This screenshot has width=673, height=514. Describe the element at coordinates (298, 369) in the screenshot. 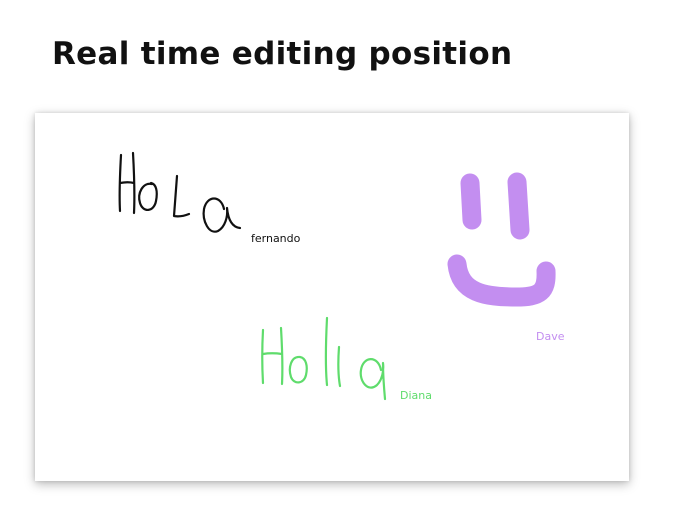

I see `stroke-diana-letter-o` at that location.